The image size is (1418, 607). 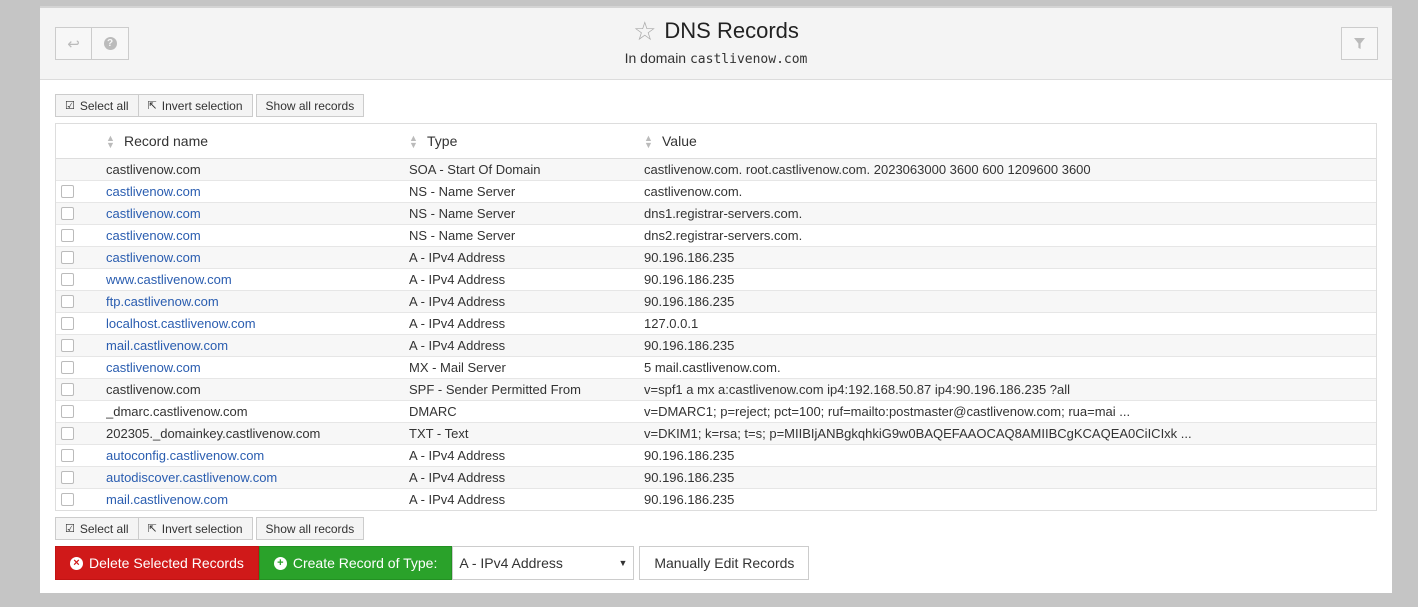 I want to click on column-header-record-name: ▲ ▼ Record name, so click(x=257, y=141).